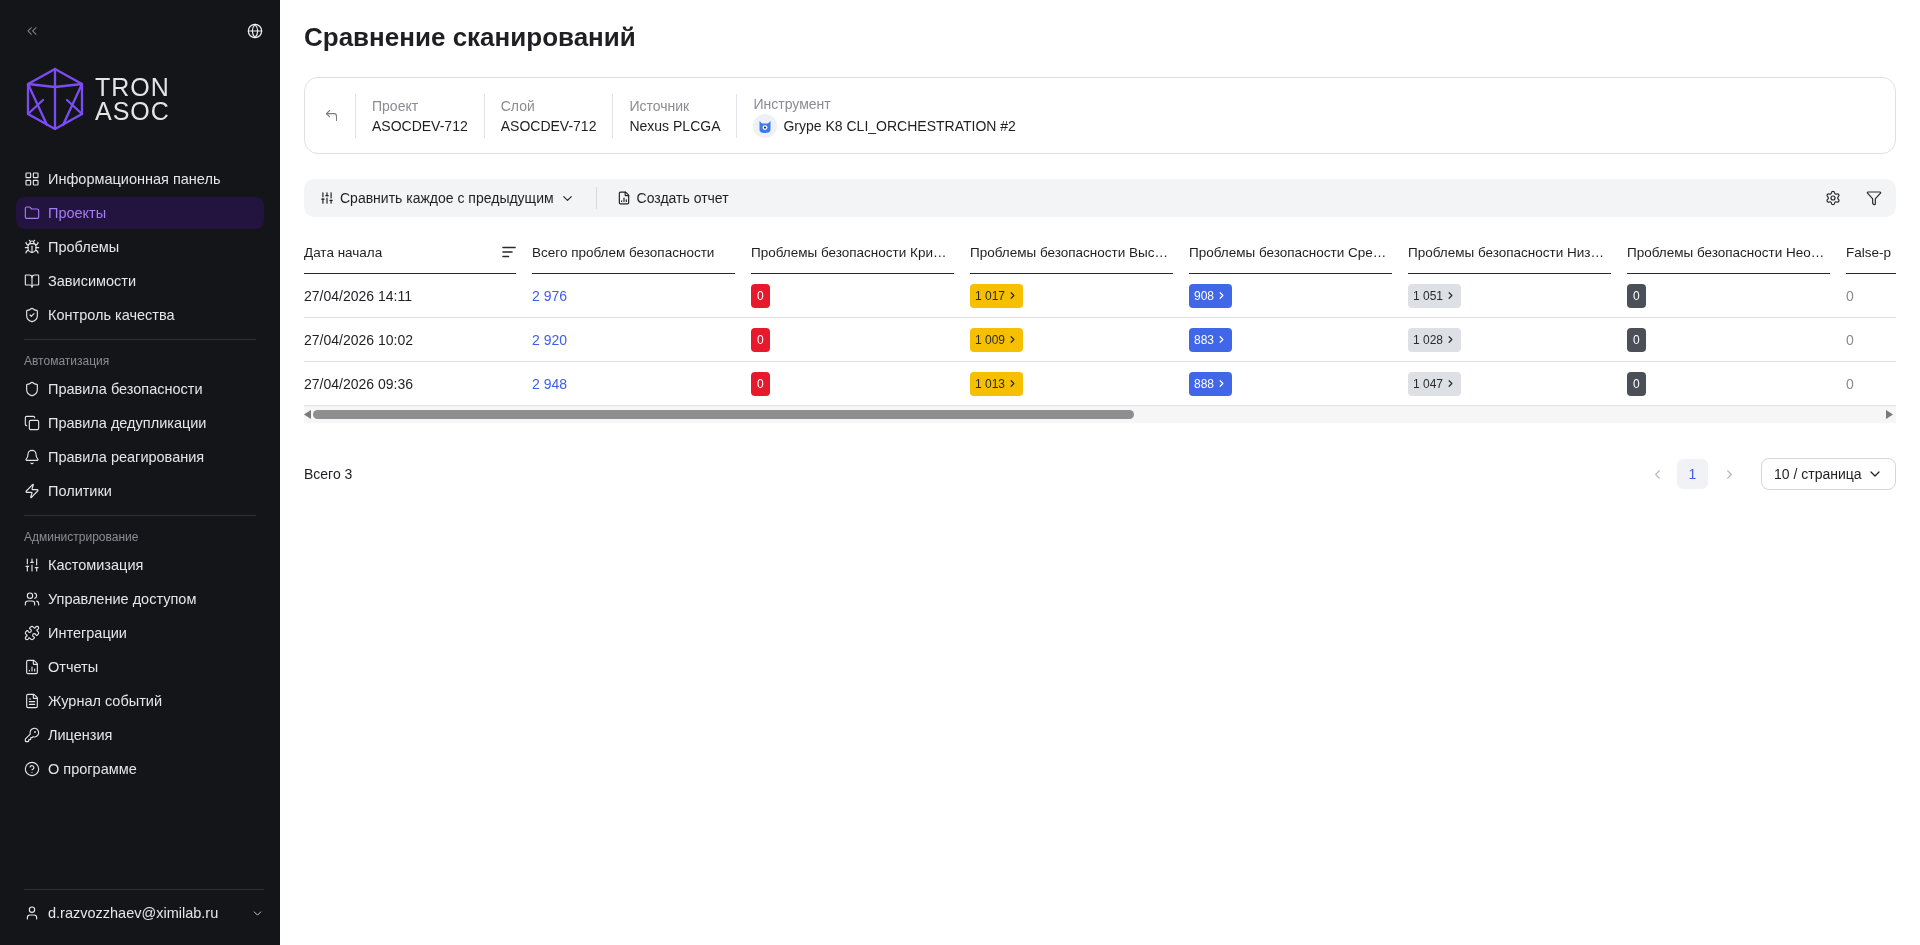 This screenshot has height=945, width=1920. I want to click on severity-count-badge: 883, so click(1211, 339).